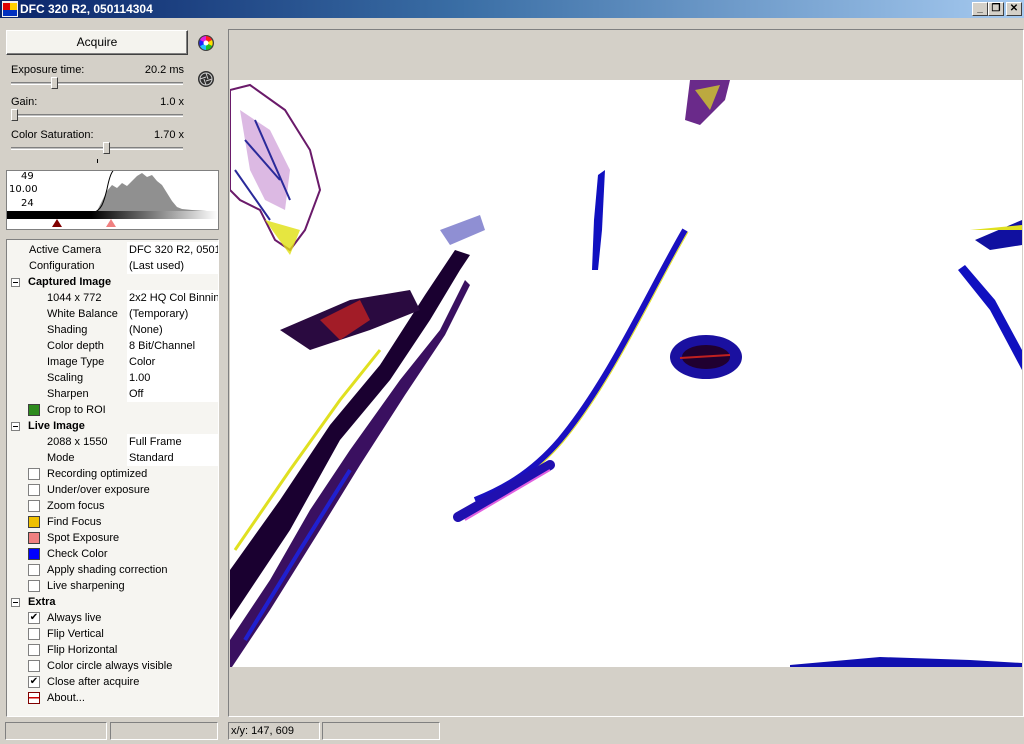 This screenshot has height=744, width=1024. I want to click on checkbox-recording-optimized, so click(34, 474).